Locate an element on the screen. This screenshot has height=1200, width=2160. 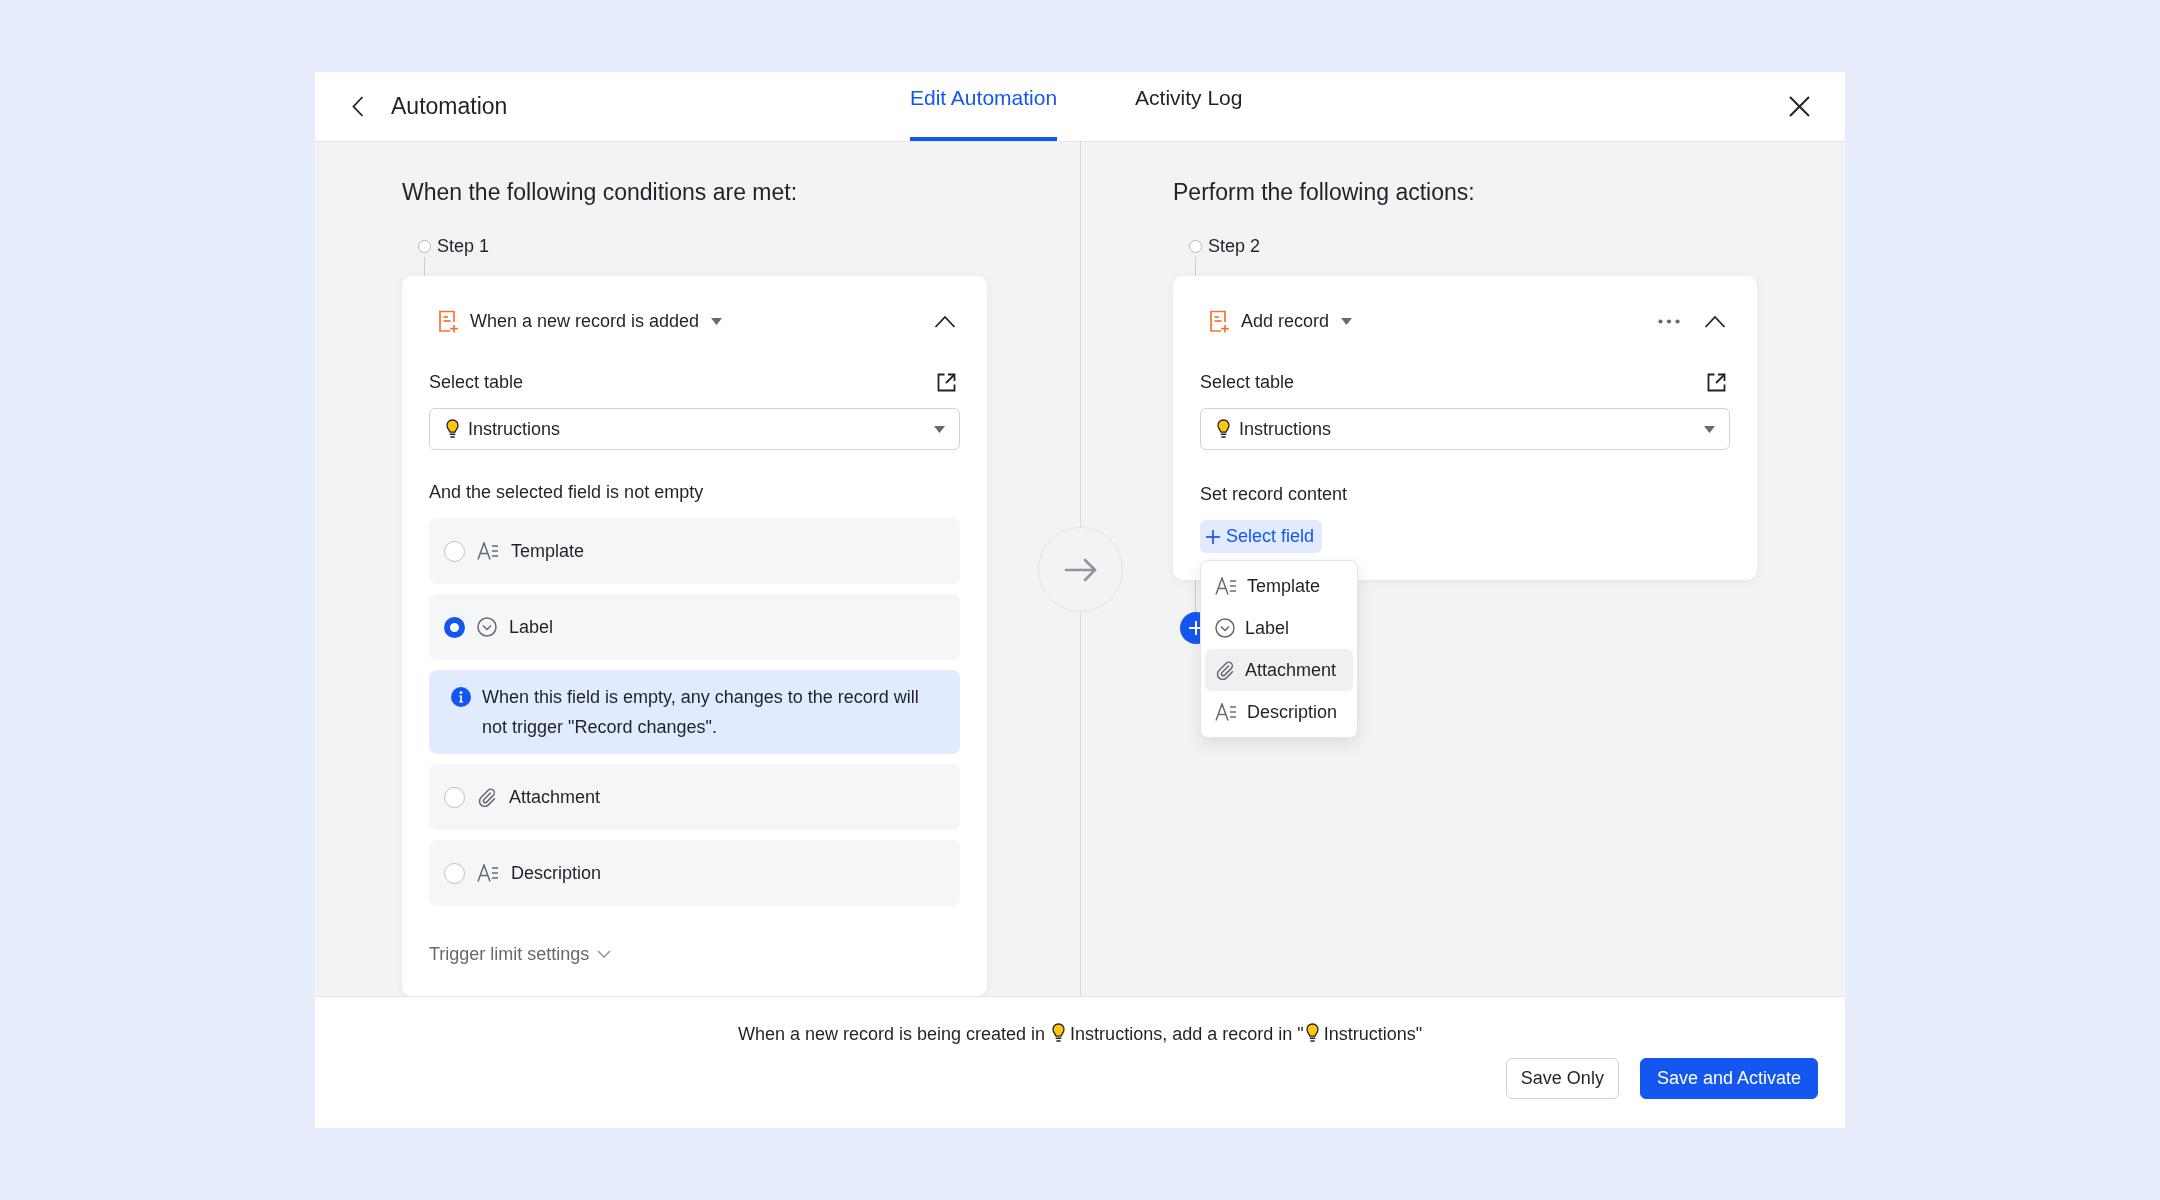
more-icon is located at coordinates (1669, 321).